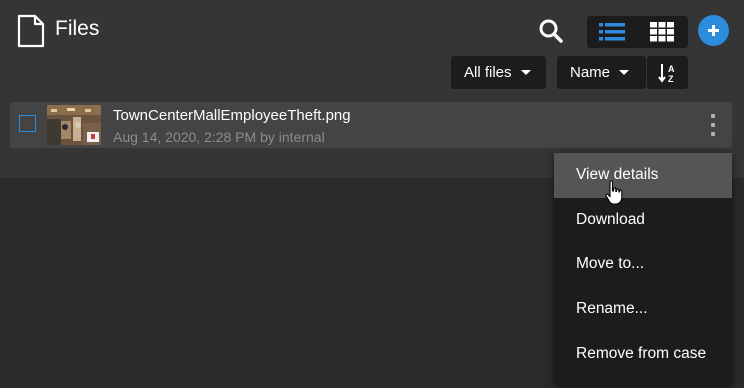  I want to click on more-options-icon, so click(713, 125).